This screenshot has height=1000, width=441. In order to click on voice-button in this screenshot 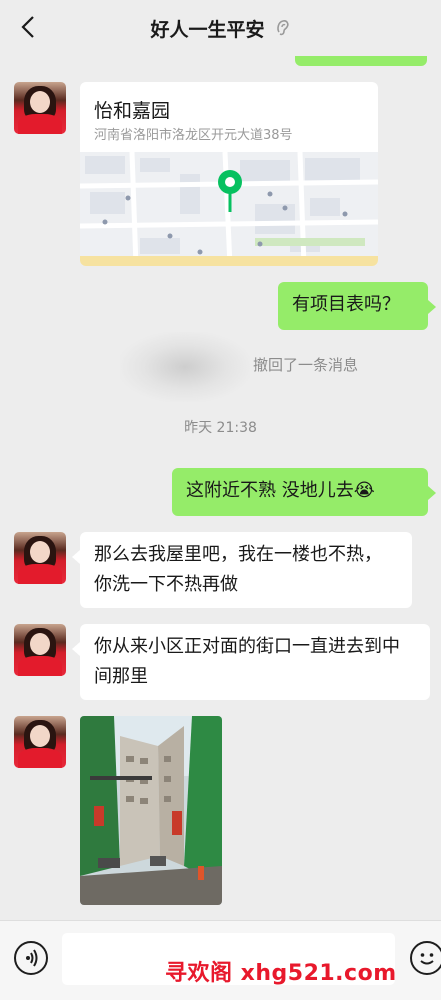, I will do `click(31, 958)`.